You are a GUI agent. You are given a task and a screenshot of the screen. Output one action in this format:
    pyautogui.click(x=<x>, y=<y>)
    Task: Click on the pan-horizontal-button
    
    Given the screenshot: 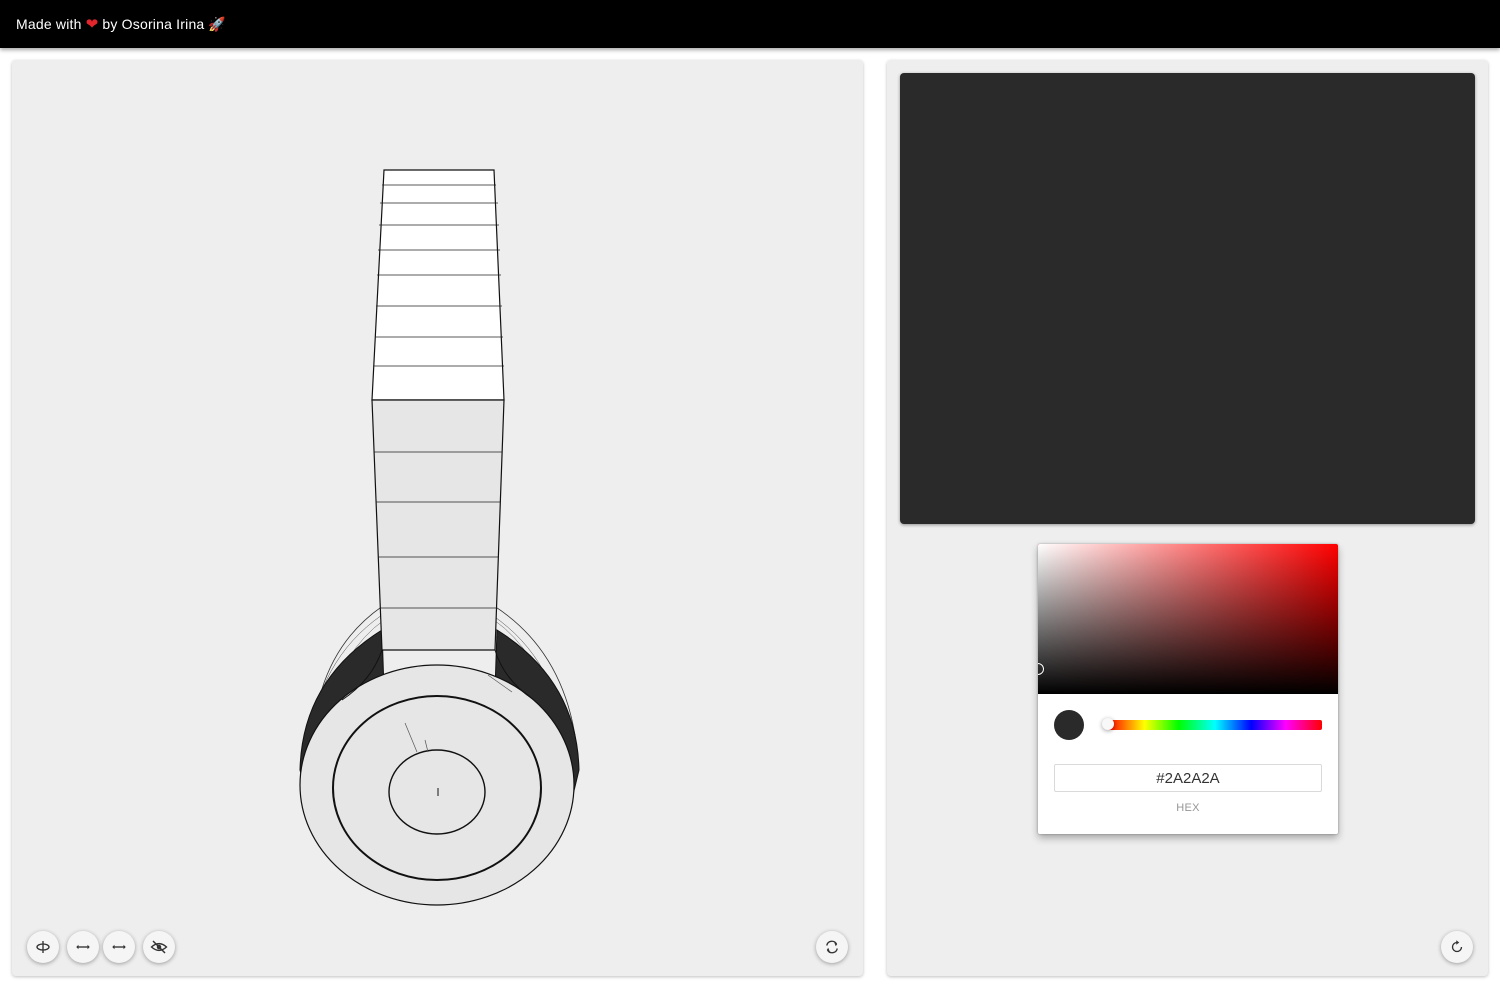 What is the action you would take?
    pyautogui.click(x=83, y=947)
    